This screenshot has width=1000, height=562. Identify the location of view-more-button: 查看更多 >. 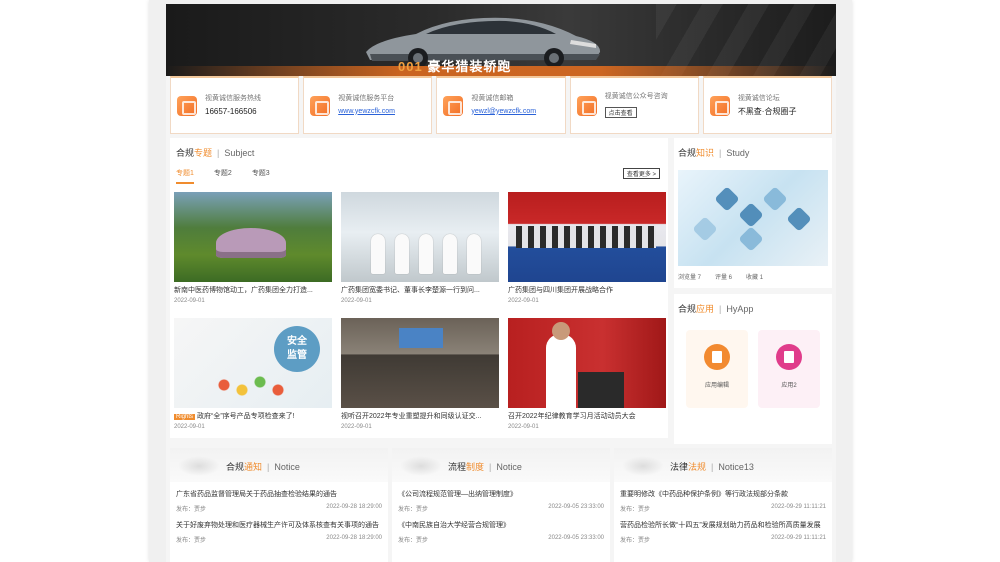
(641, 173).